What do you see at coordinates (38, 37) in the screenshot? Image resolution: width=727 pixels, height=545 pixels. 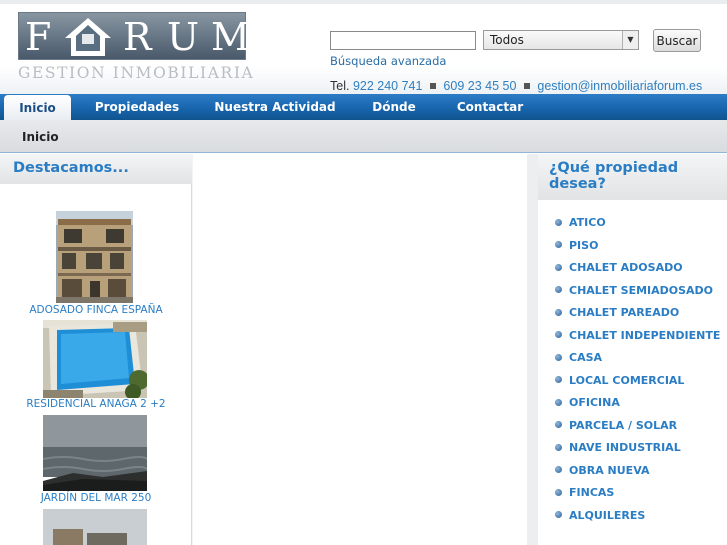 I see `logo-letter-f: F` at bounding box center [38, 37].